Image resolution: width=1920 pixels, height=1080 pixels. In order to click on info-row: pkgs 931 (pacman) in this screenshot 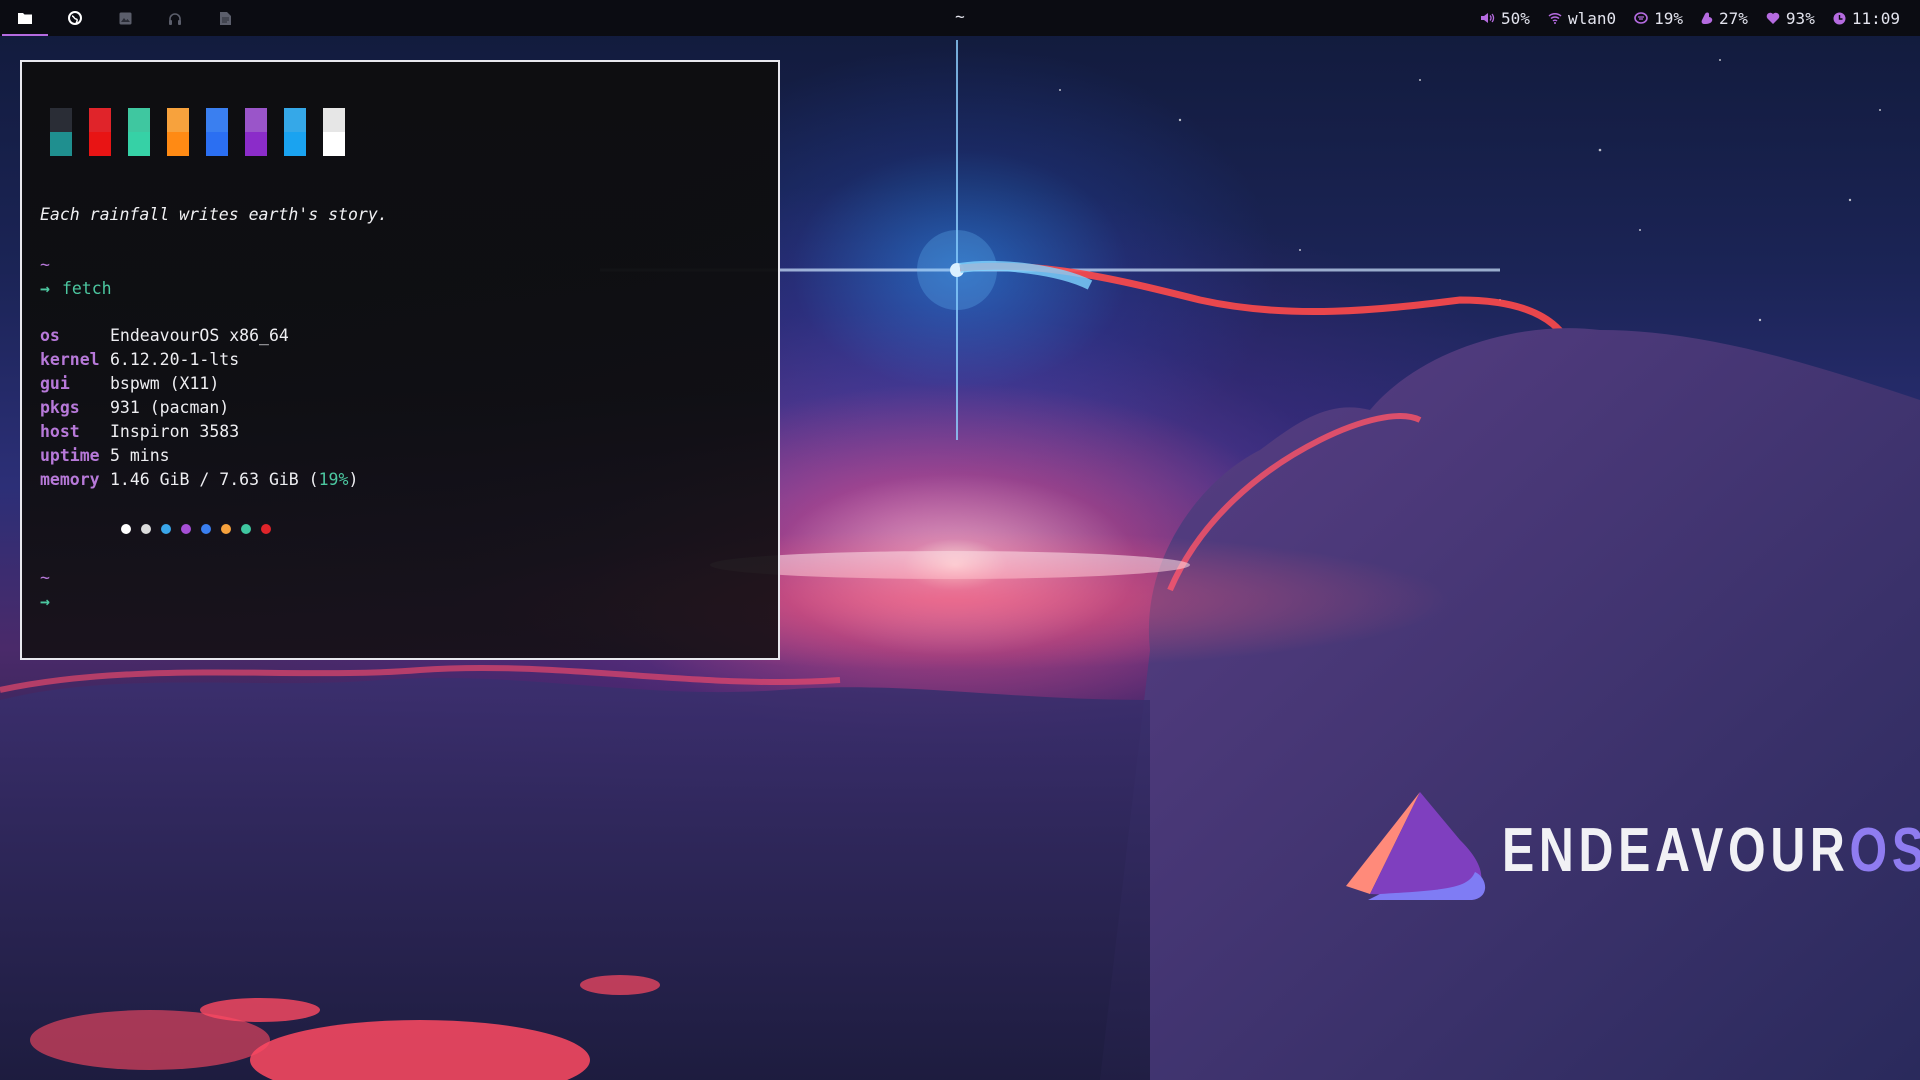, I will do `click(199, 408)`.